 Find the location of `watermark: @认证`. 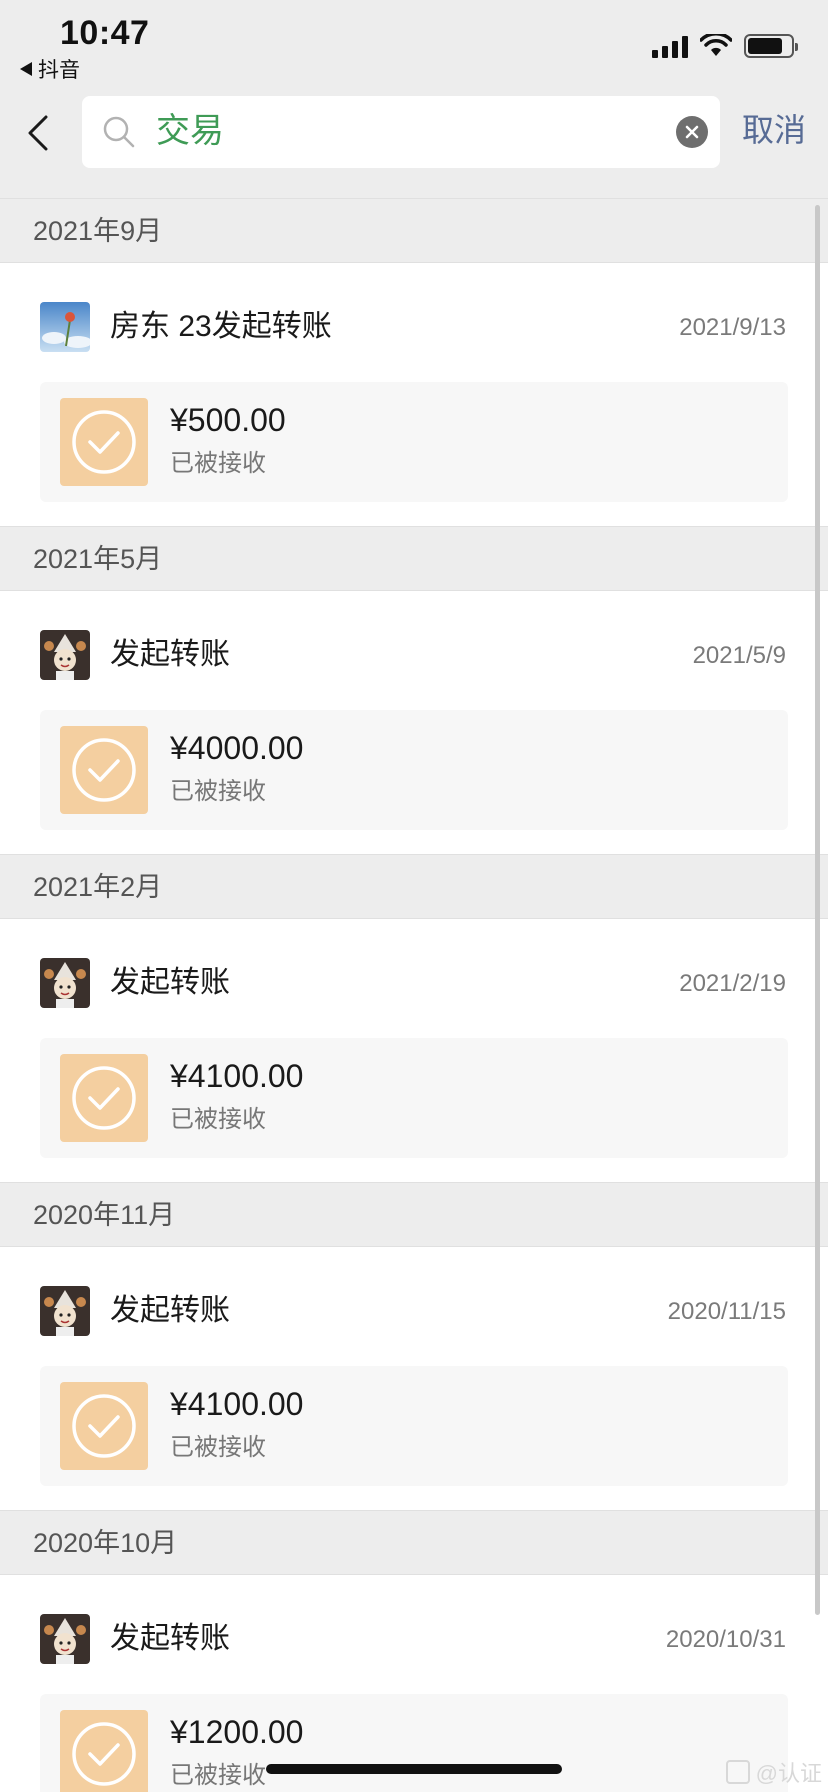

watermark: @认证 is located at coordinates (773, 1772).